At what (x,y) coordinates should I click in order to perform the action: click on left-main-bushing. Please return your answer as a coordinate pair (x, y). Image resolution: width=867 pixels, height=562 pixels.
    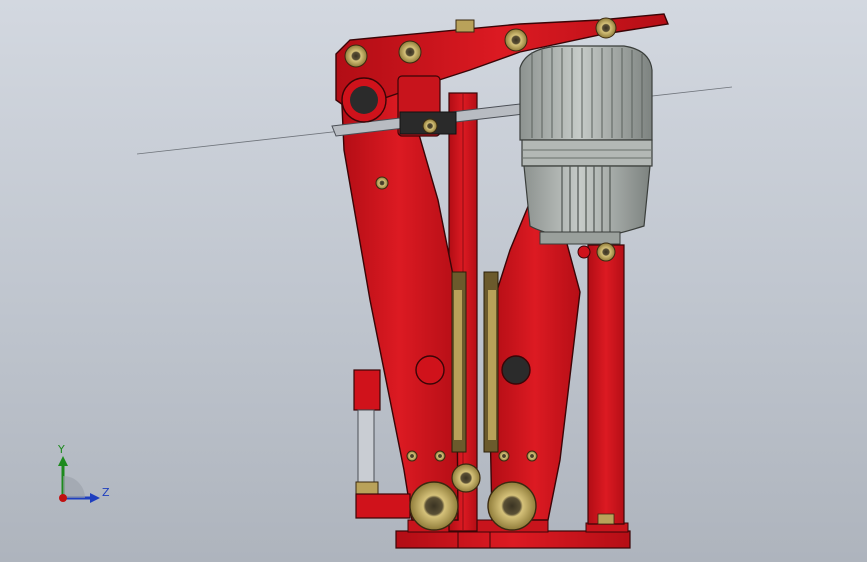
    Looking at the image, I should click on (434, 506).